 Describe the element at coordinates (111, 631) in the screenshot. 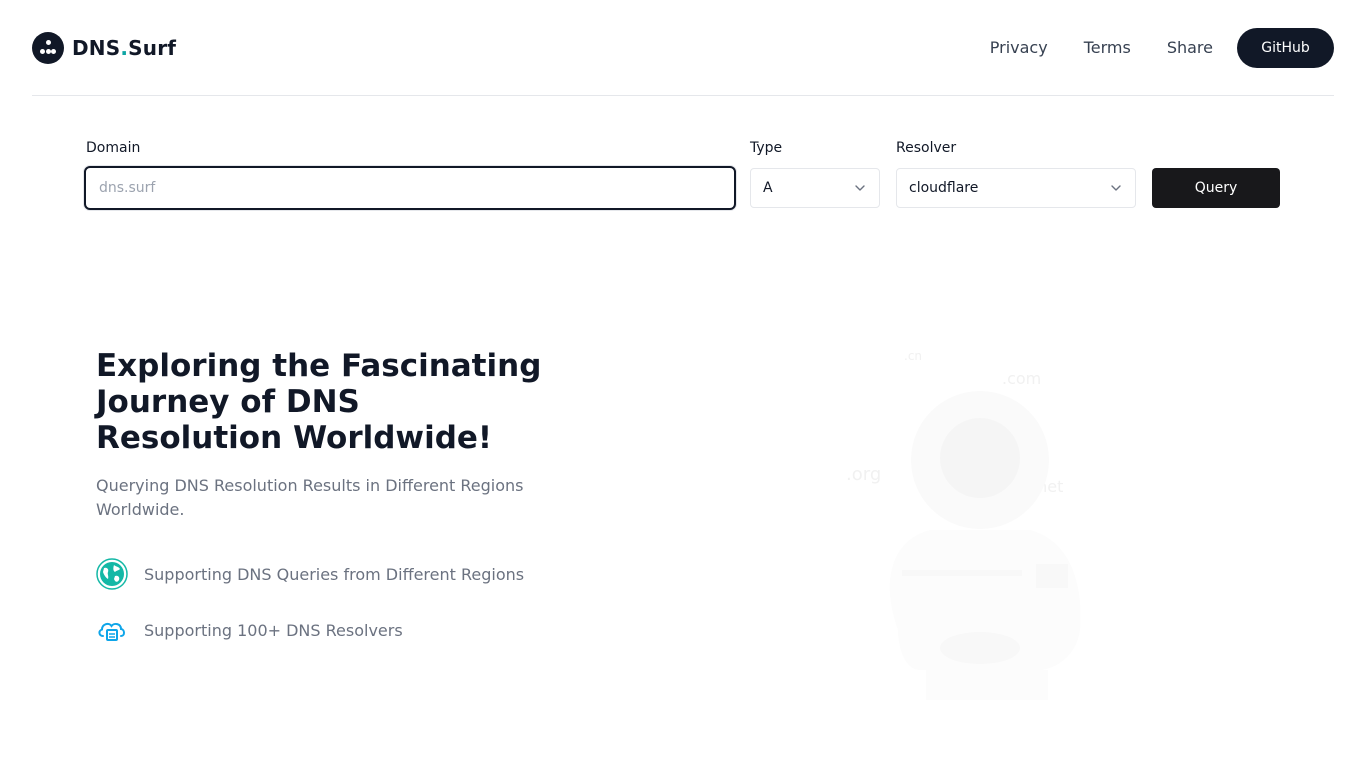

I see `cloud-server-icon` at that location.